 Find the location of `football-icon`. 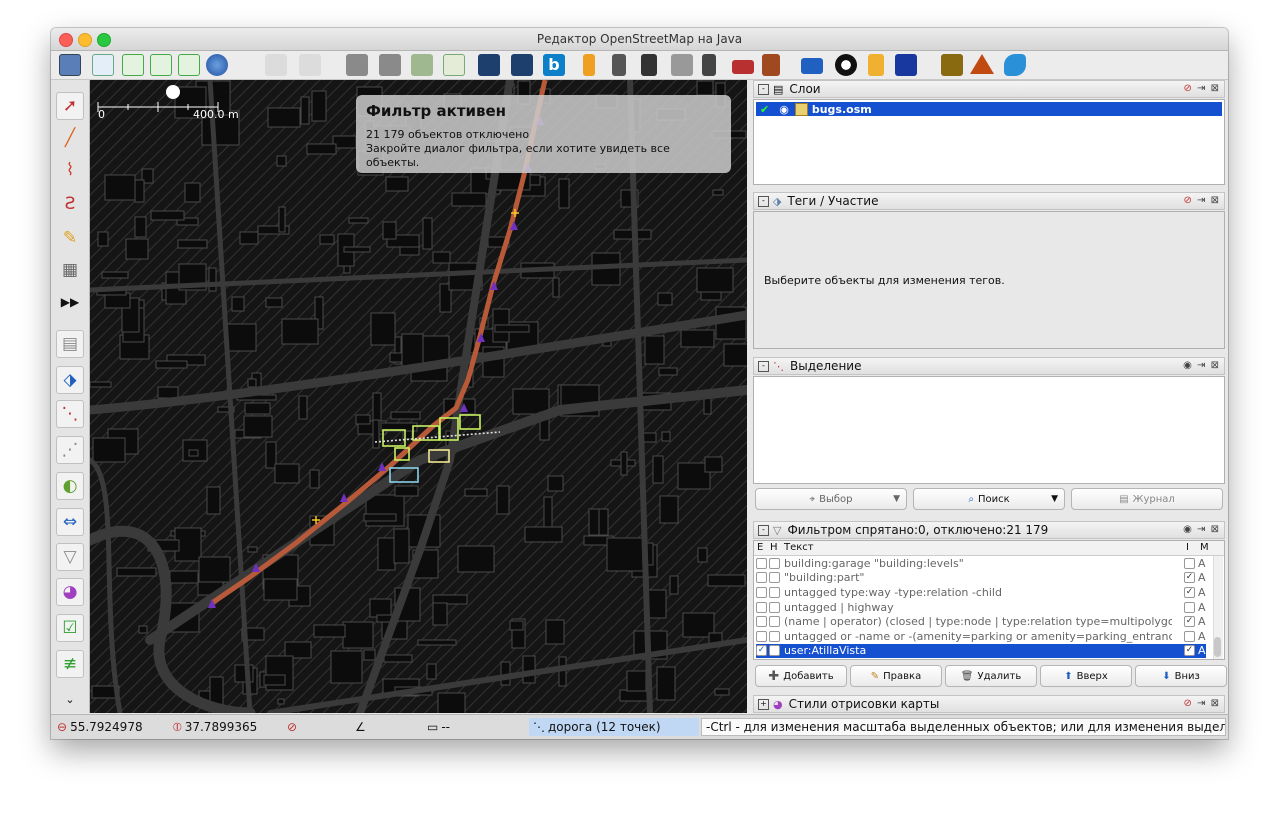

football-icon is located at coordinates (846, 65).